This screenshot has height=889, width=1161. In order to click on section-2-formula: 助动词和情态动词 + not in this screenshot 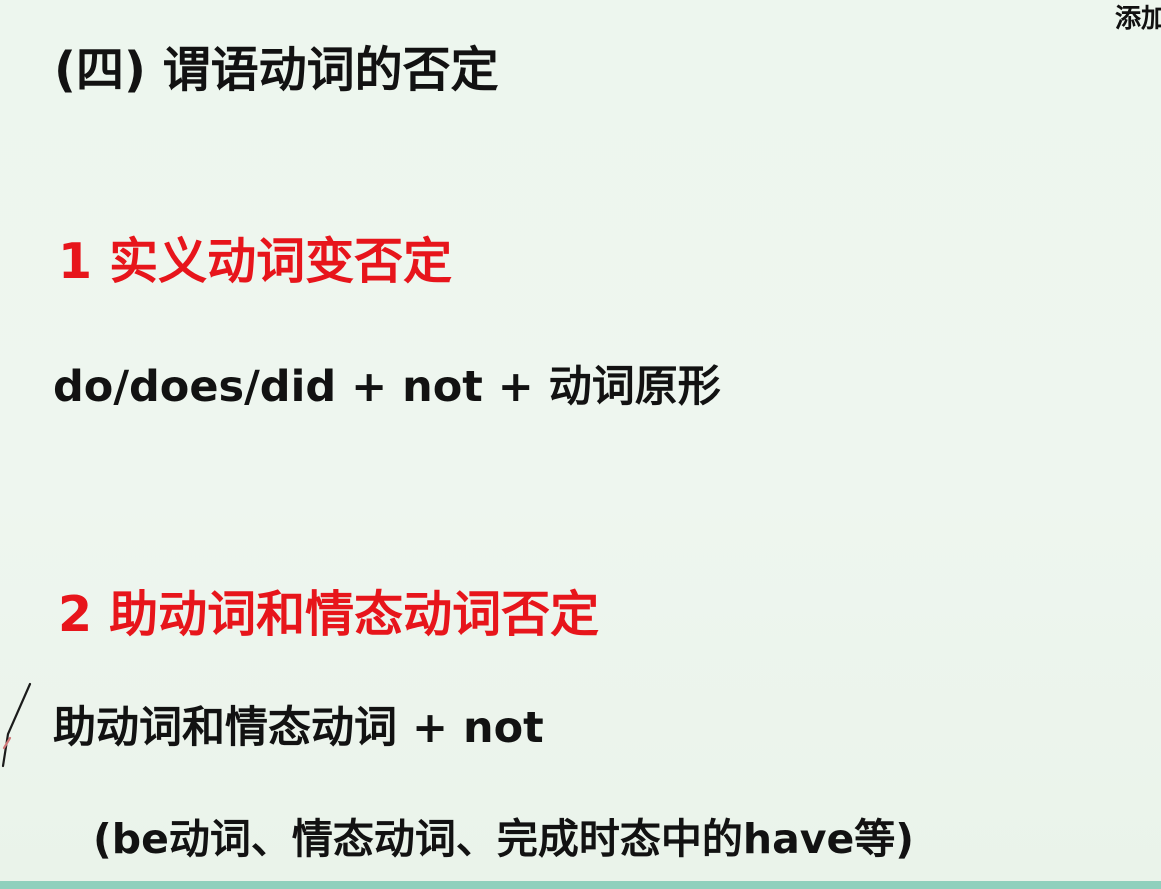, I will do `click(298, 728)`.